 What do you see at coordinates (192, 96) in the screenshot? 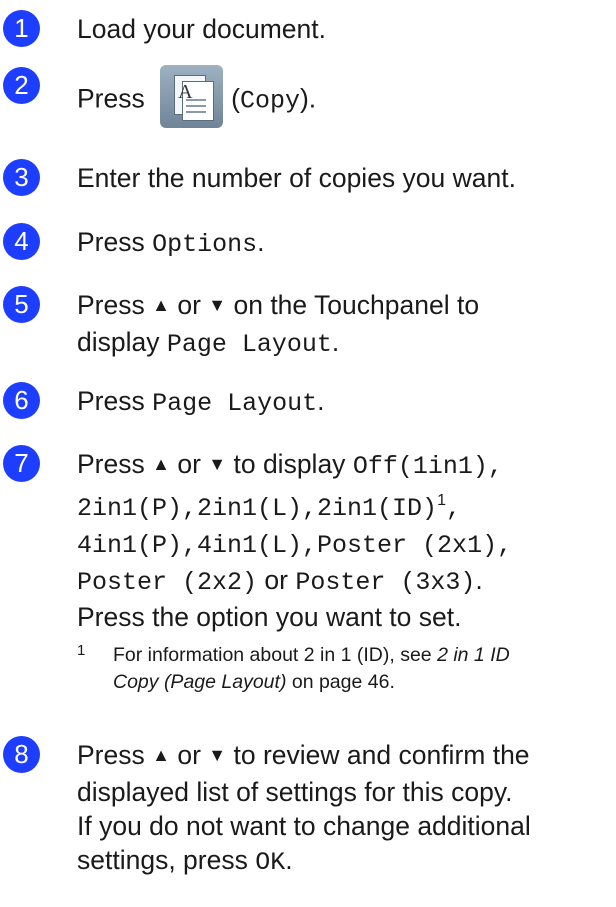
I see `copy-icon: A` at bounding box center [192, 96].